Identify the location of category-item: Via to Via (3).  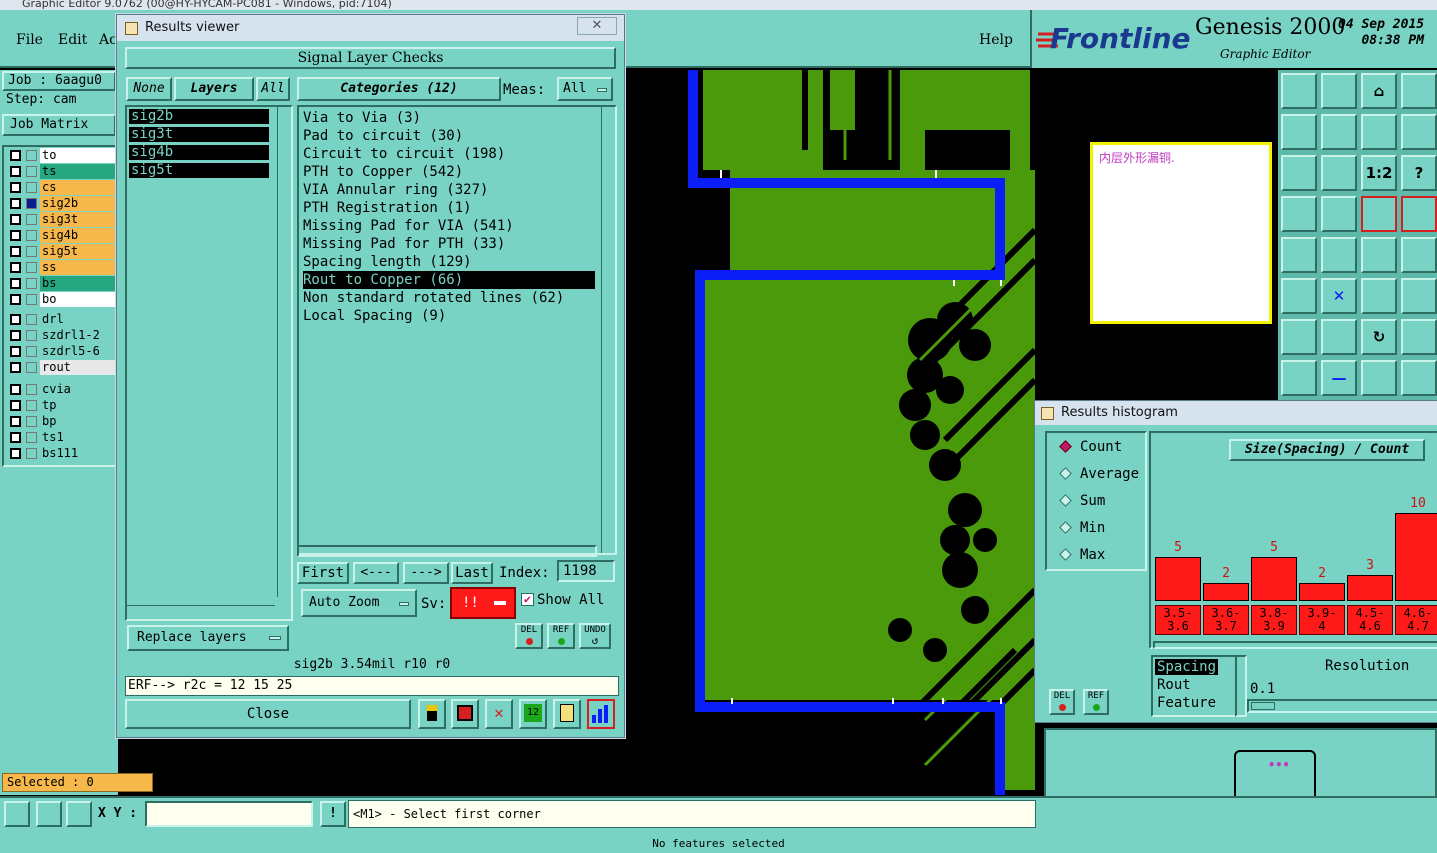
(362, 118).